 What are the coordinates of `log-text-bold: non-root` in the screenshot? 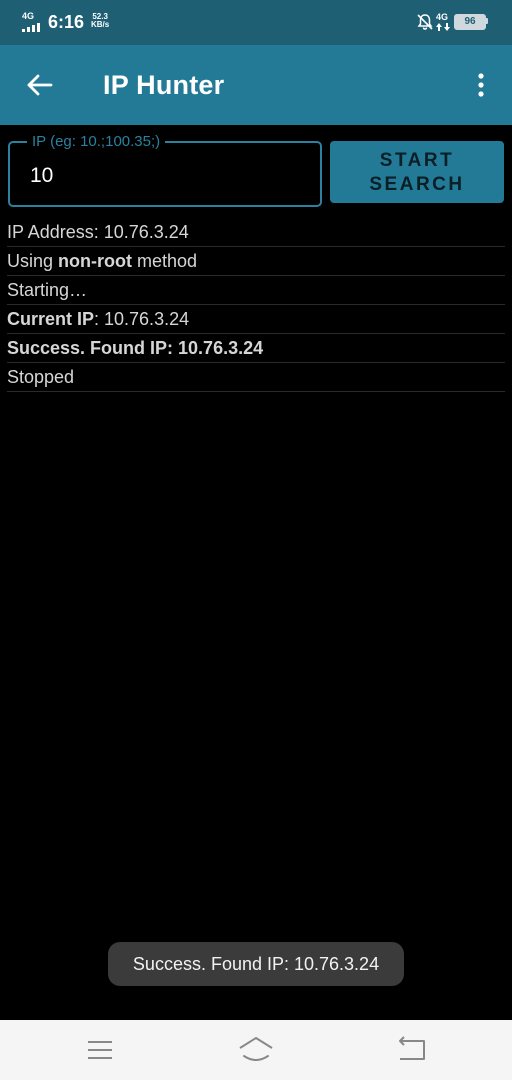 It's located at (95, 261).